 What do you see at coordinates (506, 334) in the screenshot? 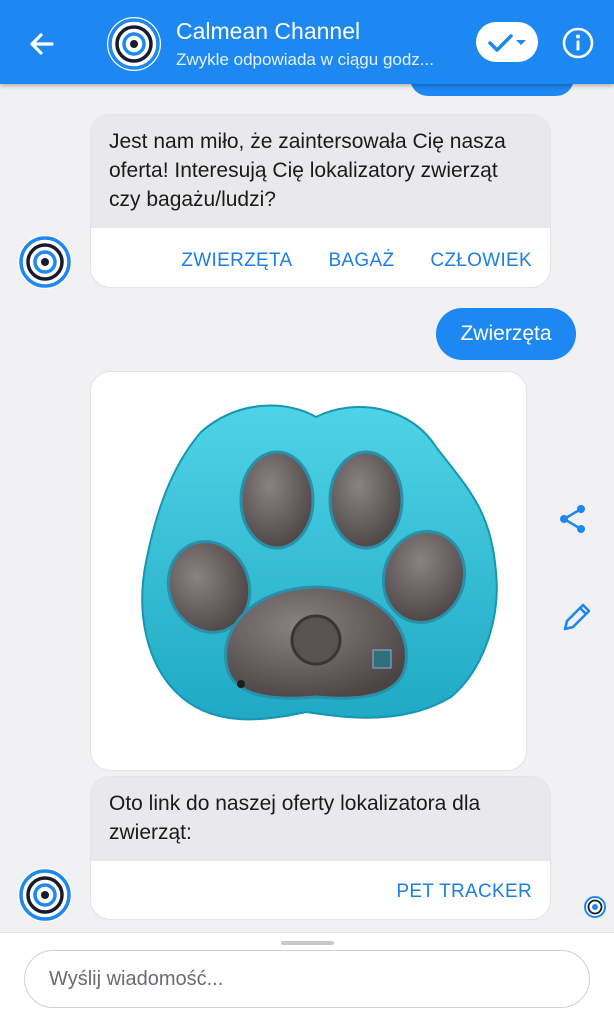
I see `user-message: Zwierzęta` at bounding box center [506, 334].